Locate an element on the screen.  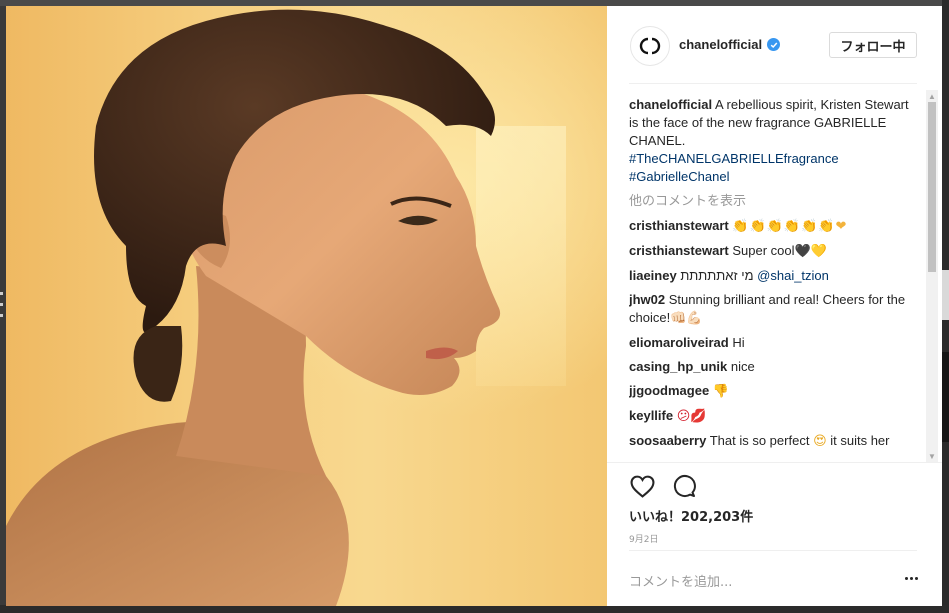
comment-bubble-icon is located at coordinates (684, 486).